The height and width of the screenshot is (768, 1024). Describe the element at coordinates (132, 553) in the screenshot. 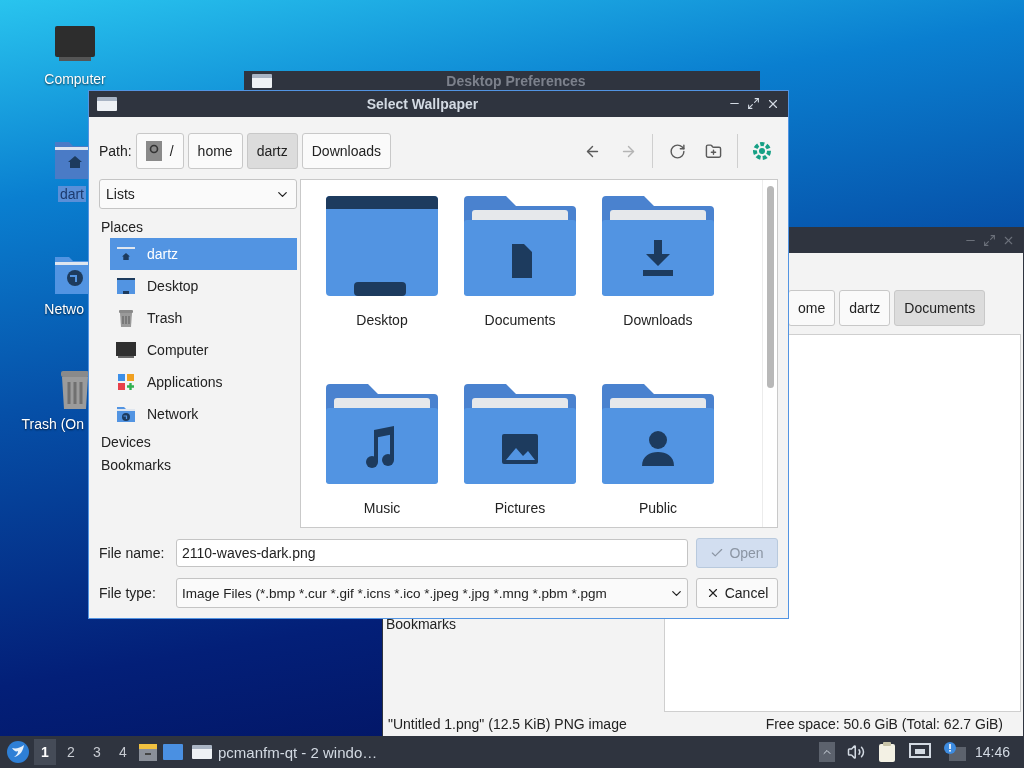

I see `file-name-label: File name:` at that location.